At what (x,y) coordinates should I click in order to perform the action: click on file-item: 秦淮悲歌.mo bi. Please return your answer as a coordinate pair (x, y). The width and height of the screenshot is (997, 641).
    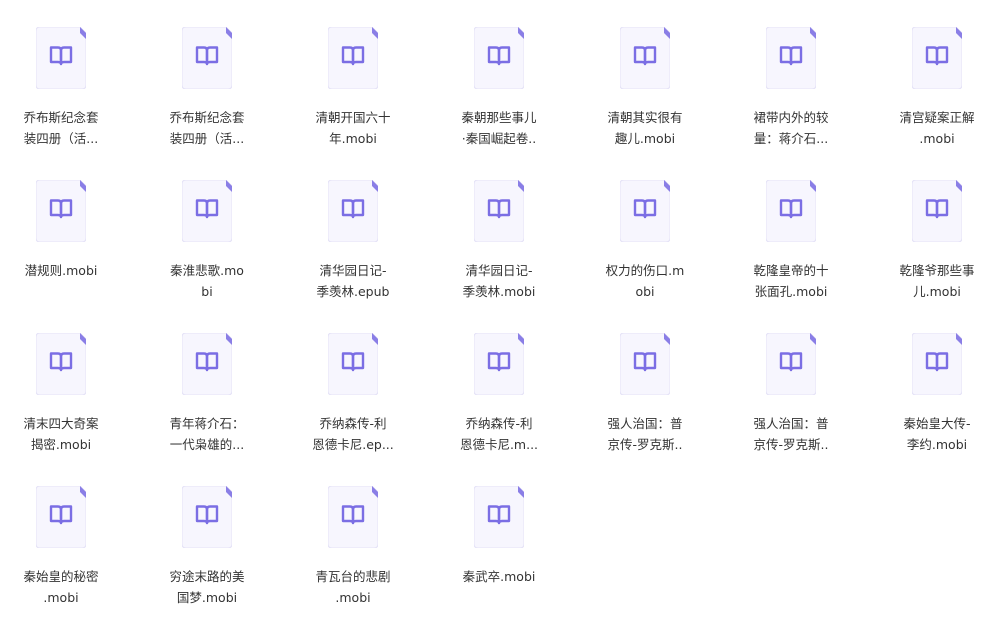
    Looking at the image, I should click on (217, 250).